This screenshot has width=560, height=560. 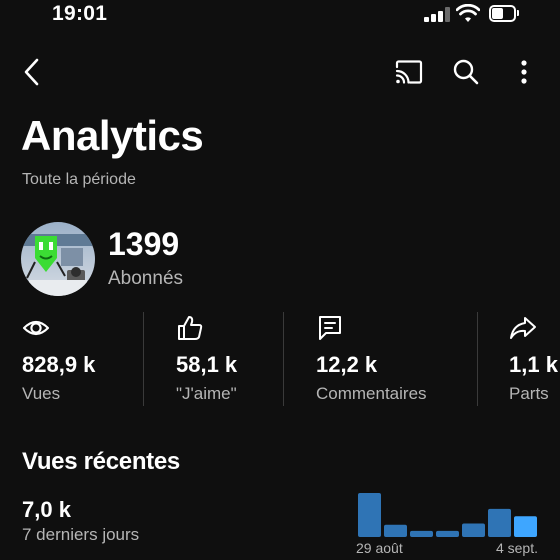 I want to click on metric-value: 1,1 k, so click(x=533, y=364).